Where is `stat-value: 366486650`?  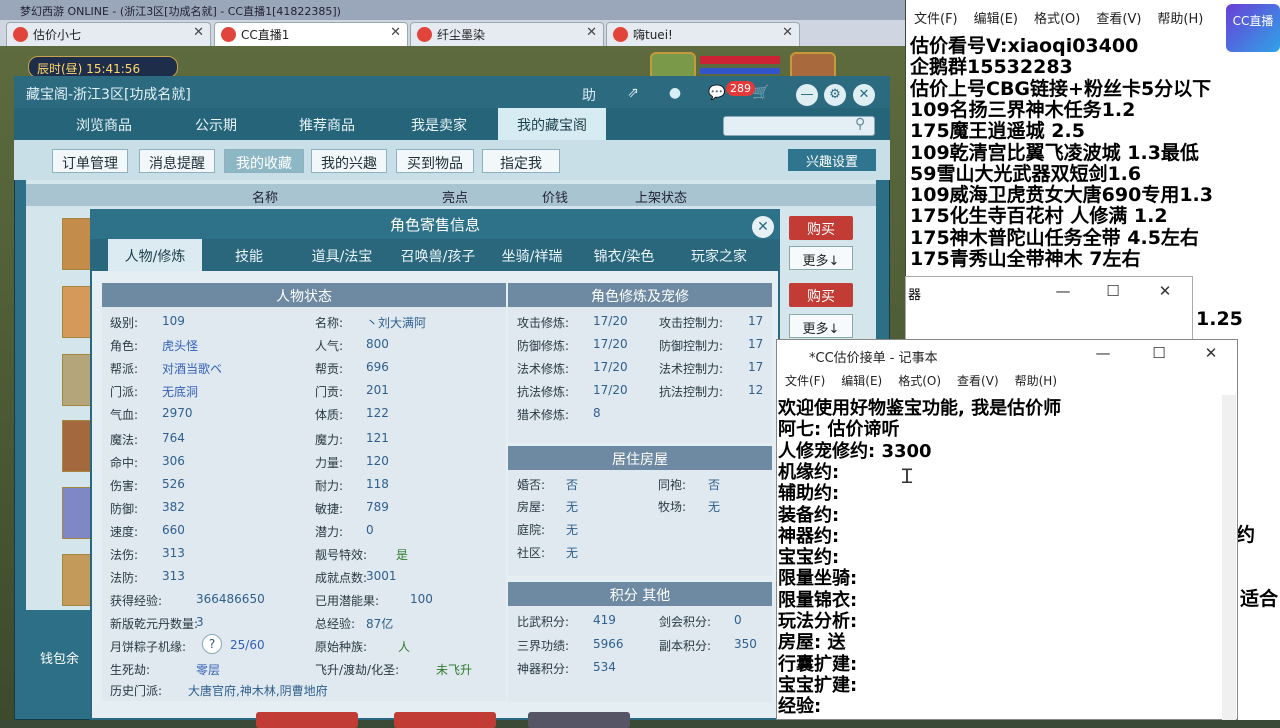
stat-value: 366486650 is located at coordinates (230, 599).